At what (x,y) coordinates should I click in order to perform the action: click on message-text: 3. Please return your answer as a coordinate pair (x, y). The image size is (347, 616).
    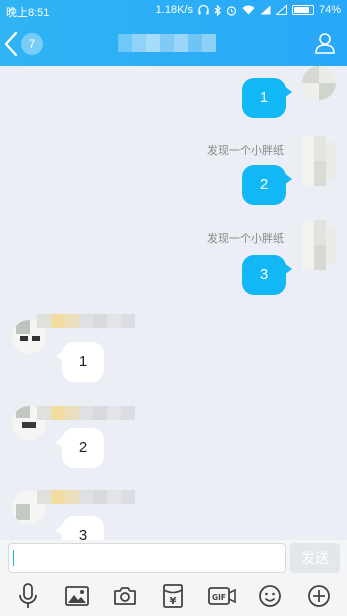
    Looking at the image, I should click on (264, 274).